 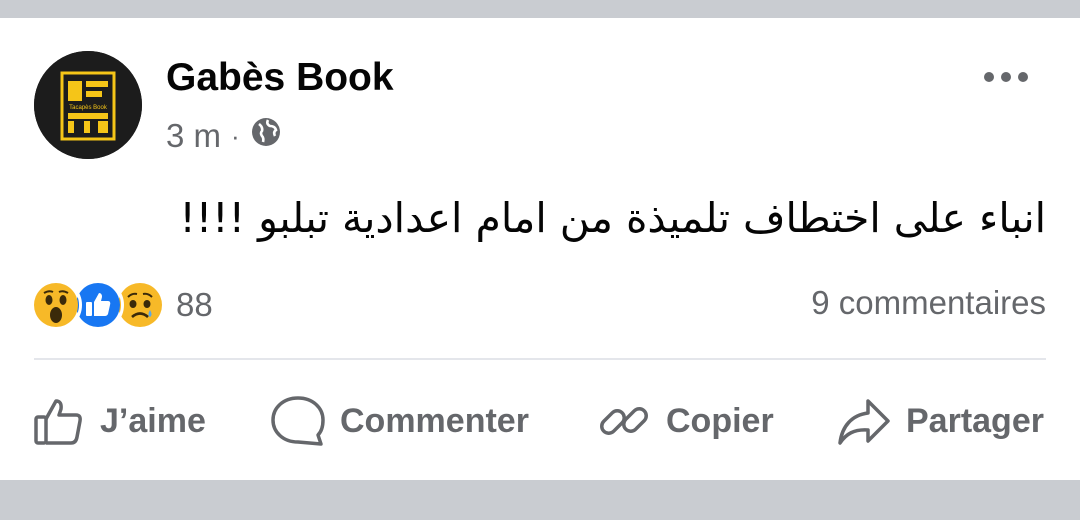 What do you see at coordinates (434, 420) in the screenshot?
I see `comment-label: Commenter` at bounding box center [434, 420].